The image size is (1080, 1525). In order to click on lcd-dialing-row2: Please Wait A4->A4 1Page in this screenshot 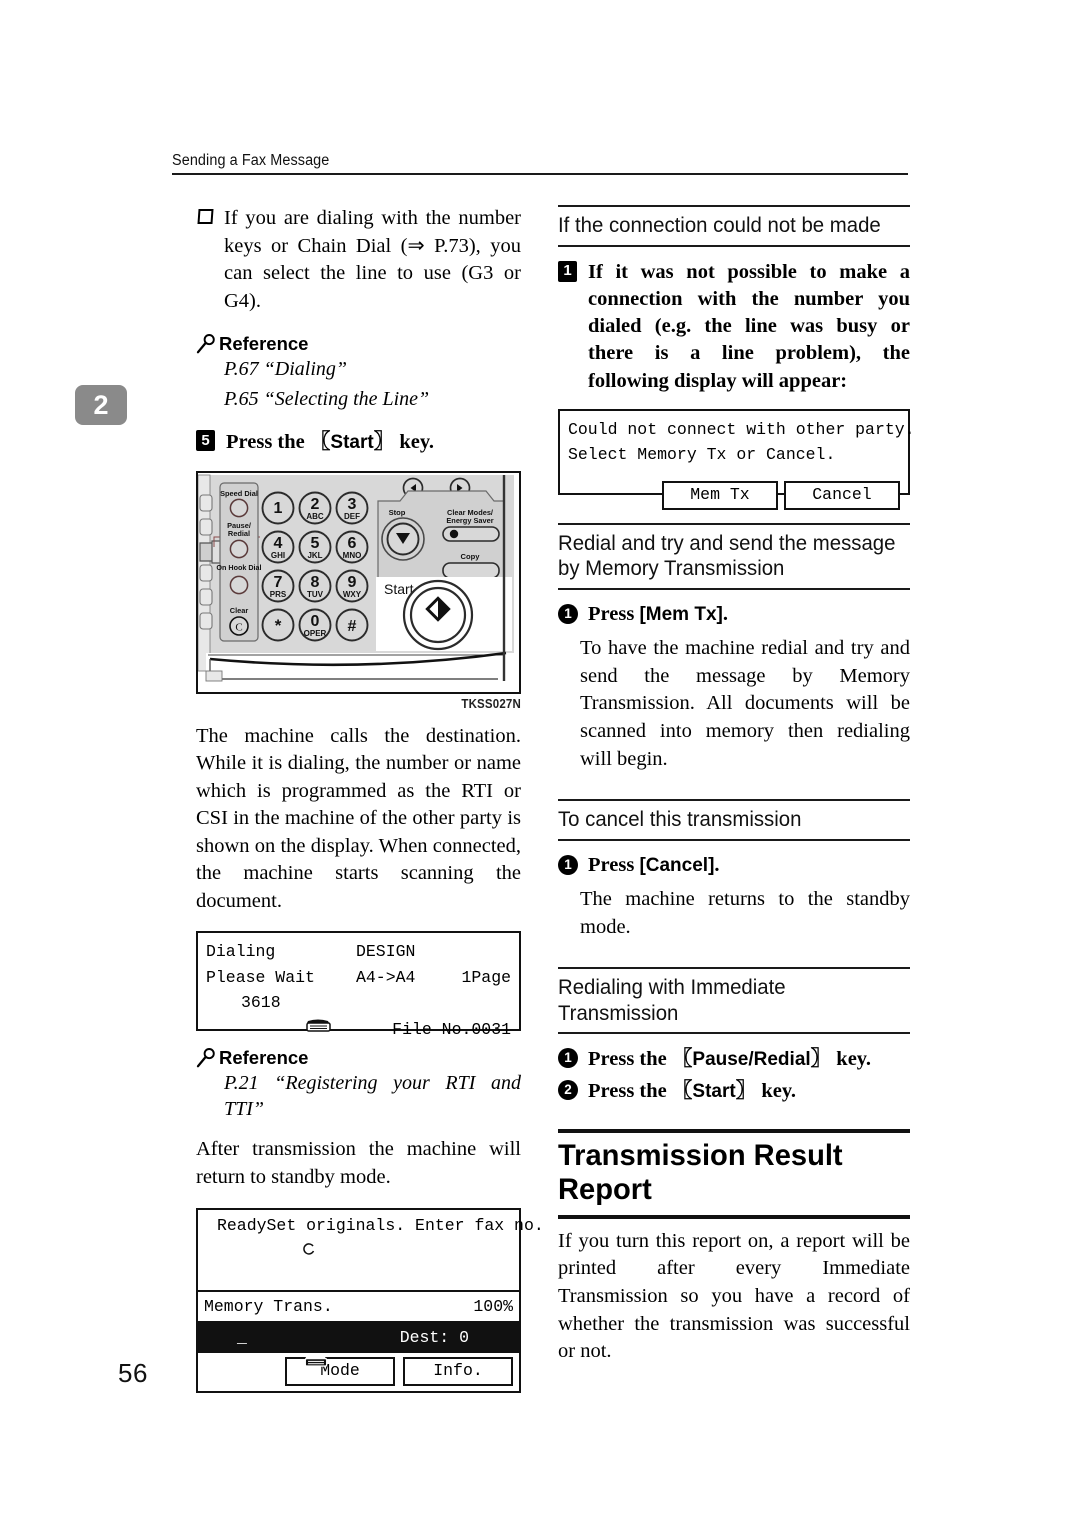, I will do `click(358, 977)`.